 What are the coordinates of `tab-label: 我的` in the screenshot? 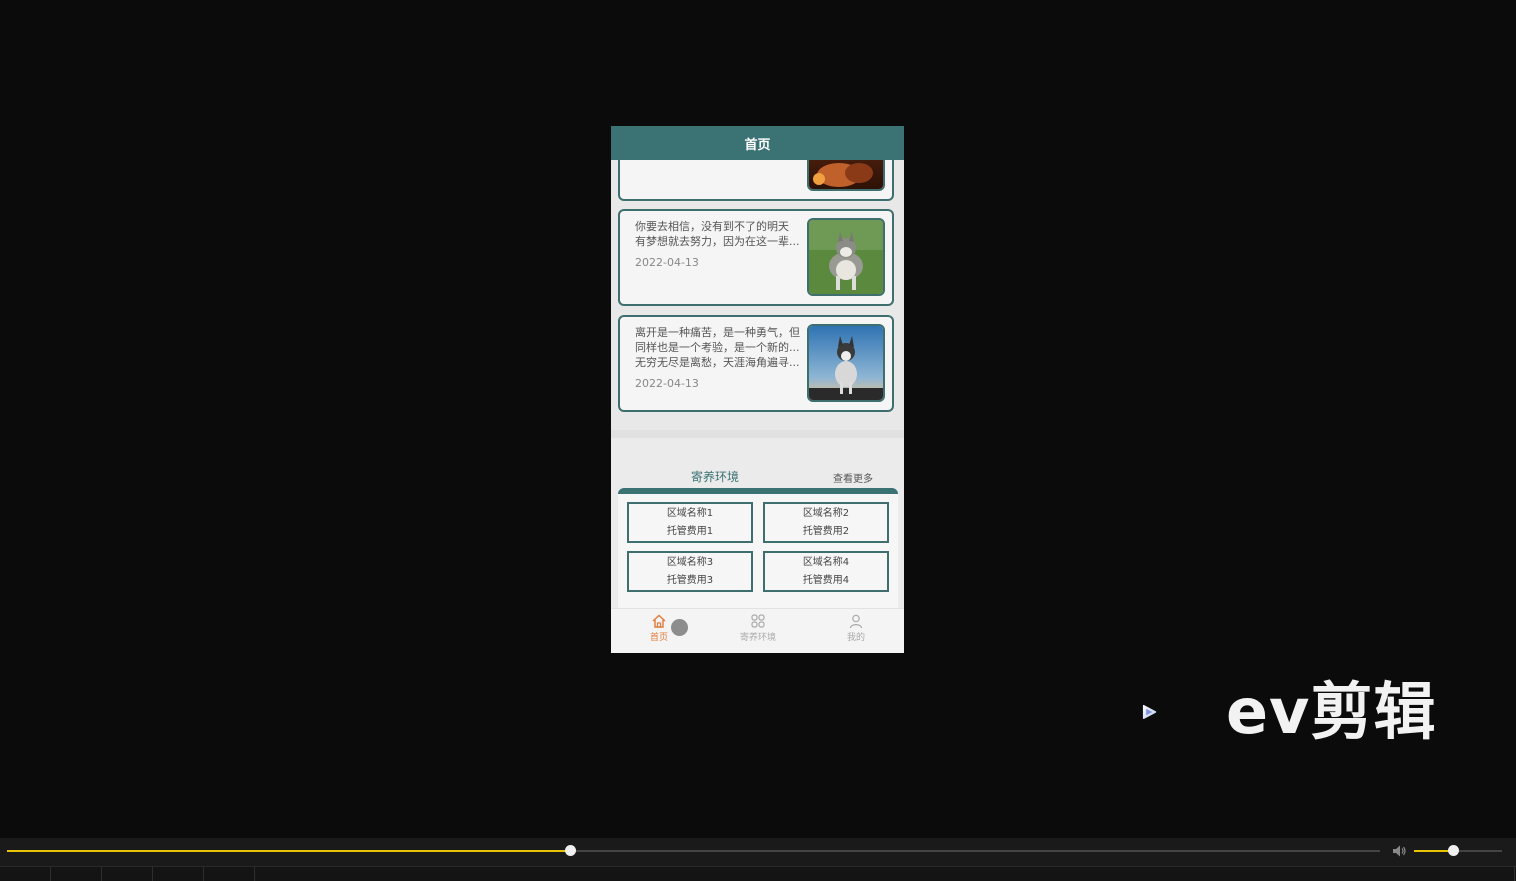 It's located at (855, 638).